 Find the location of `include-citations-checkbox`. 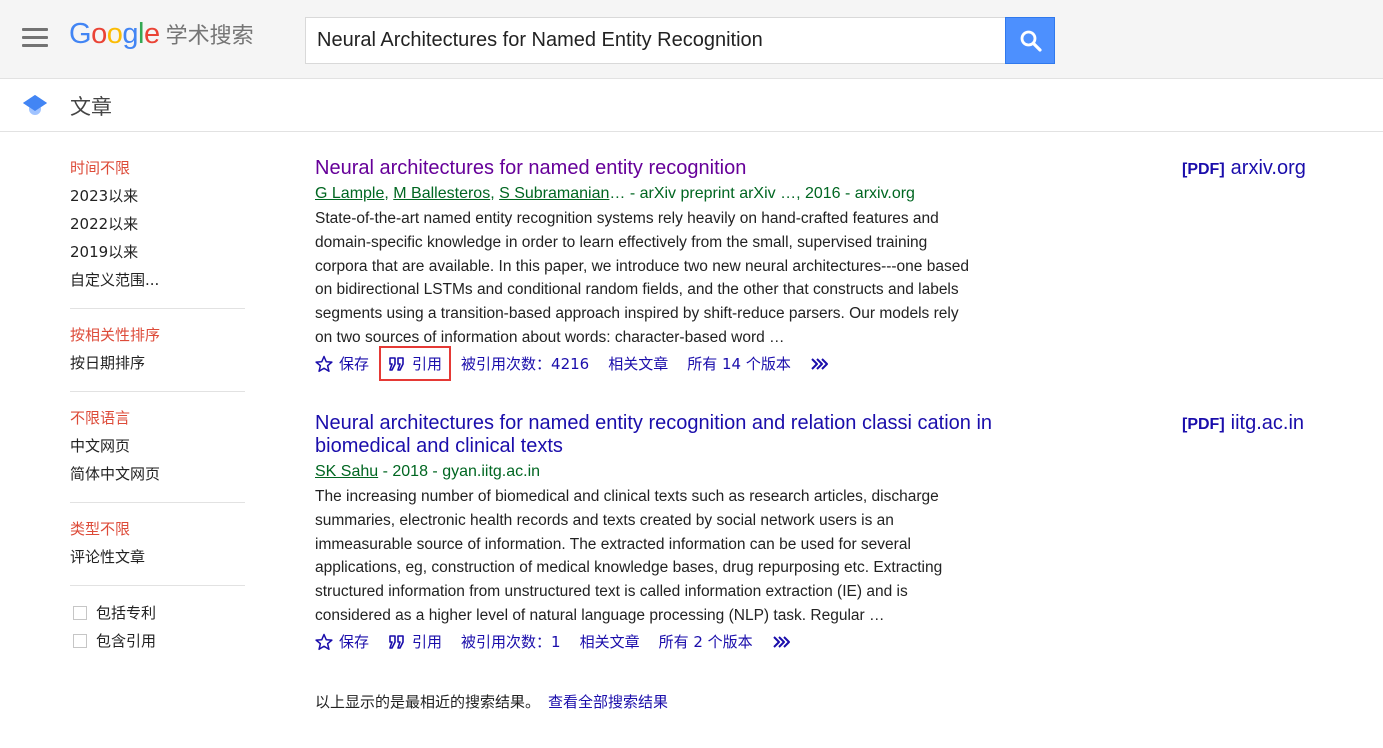

include-citations-checkbox is located at coordinates (80, 641).